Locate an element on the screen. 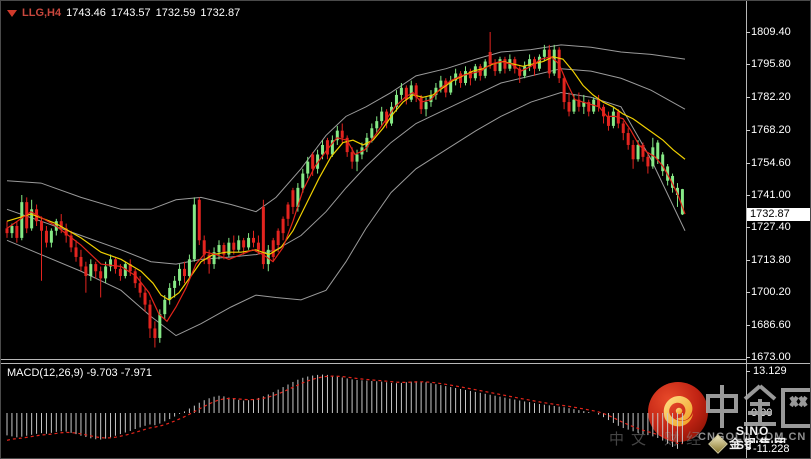 This screenshot has width=811, height=459. macd-value: -9.703 is located at coordinates (102, 373).